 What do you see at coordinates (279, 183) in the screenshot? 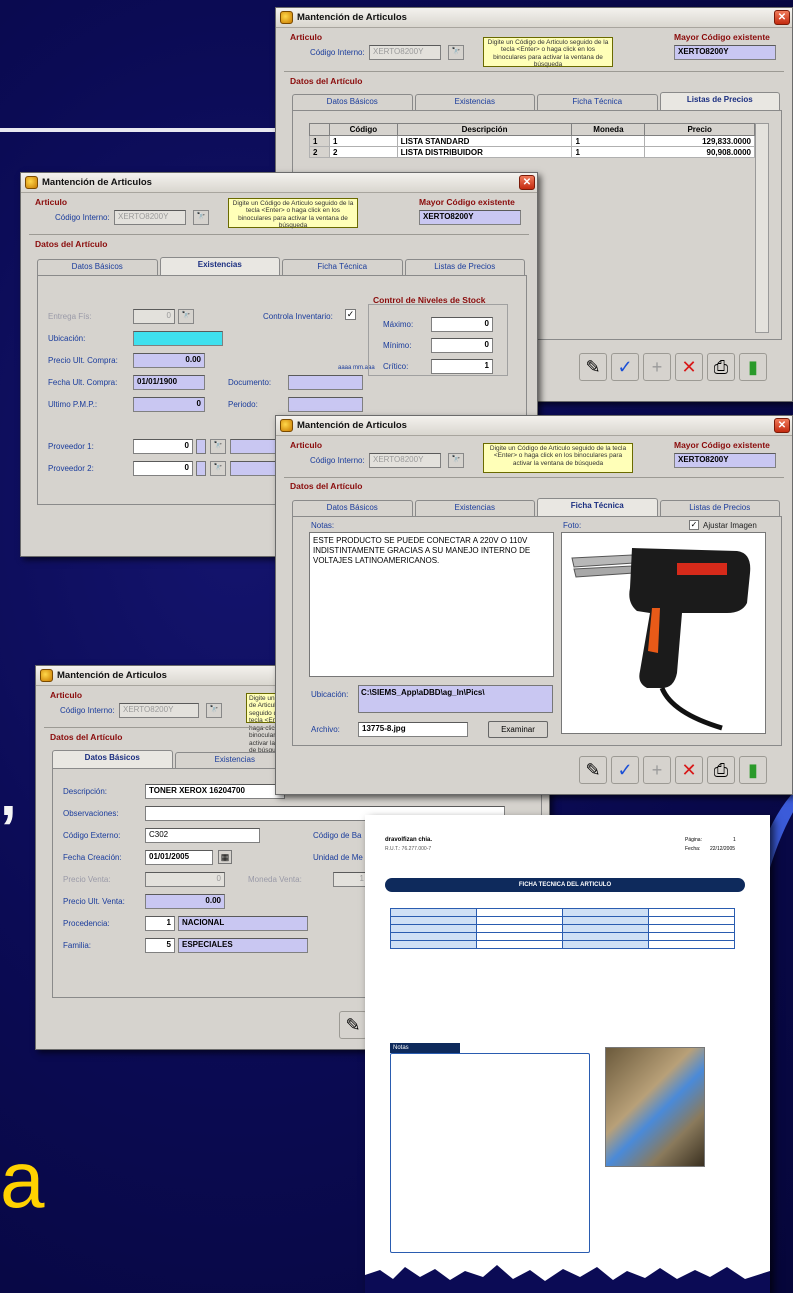
I see `titlebar: Mantención de Articulos` at bounding box center [279, 183].